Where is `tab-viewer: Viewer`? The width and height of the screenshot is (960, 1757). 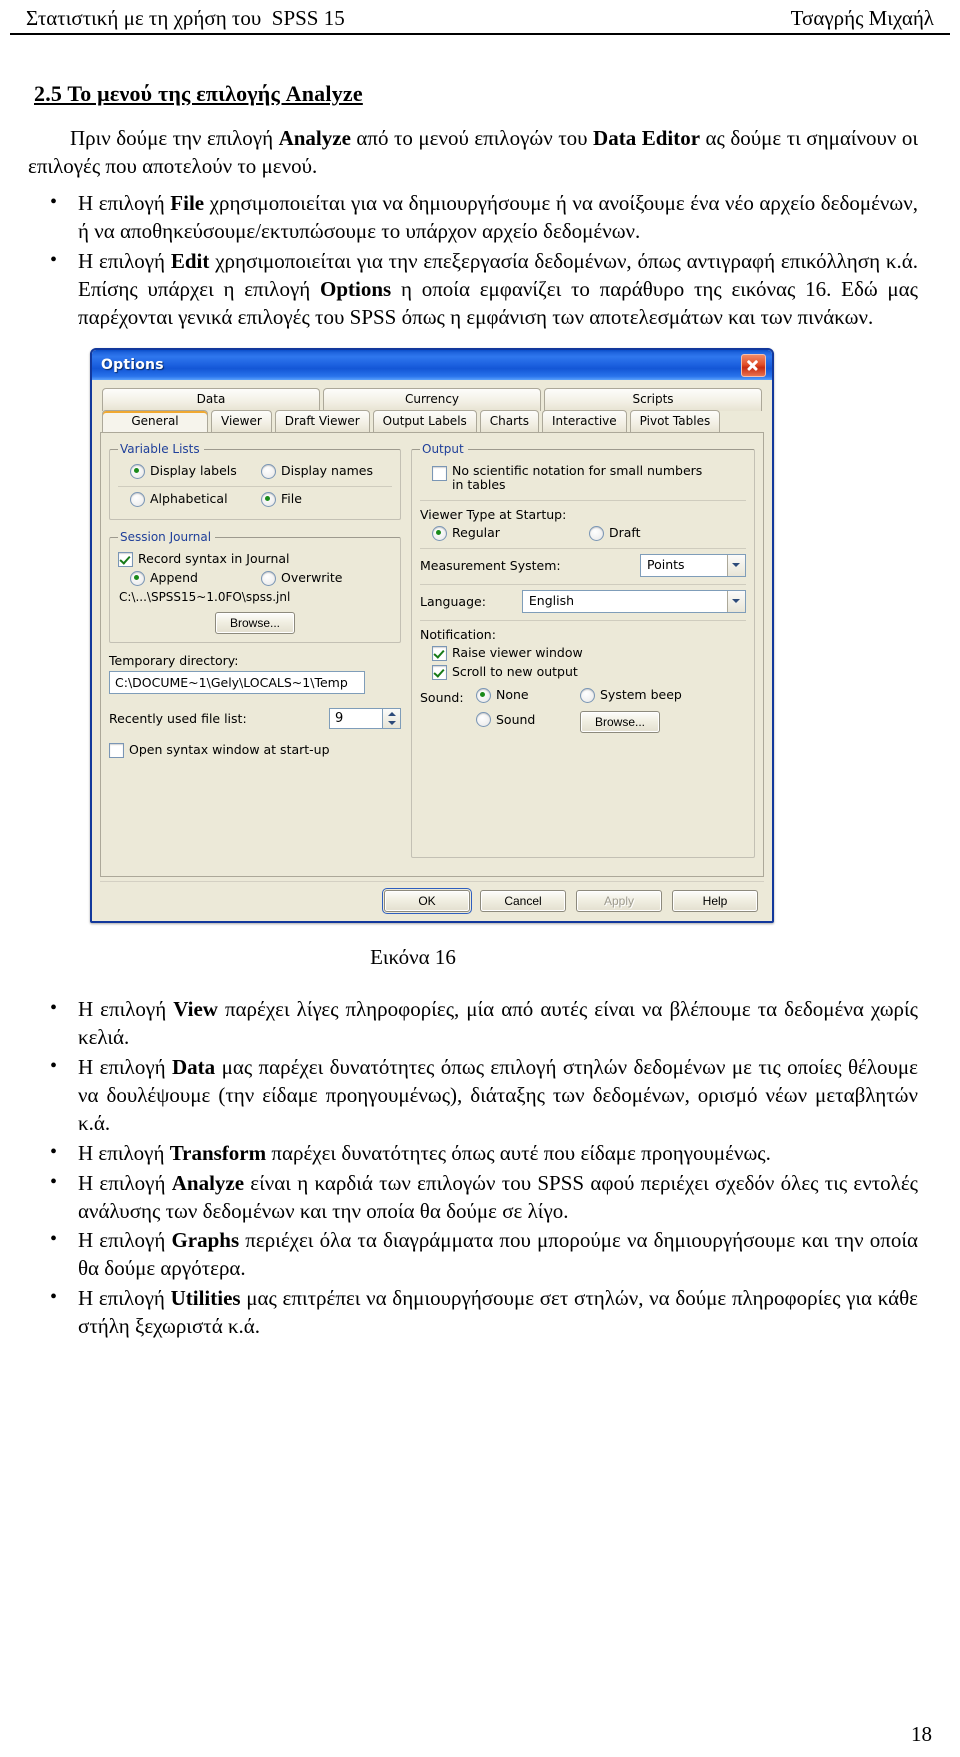 tab-viewer: Viewer is located at coordinates (241, 421).